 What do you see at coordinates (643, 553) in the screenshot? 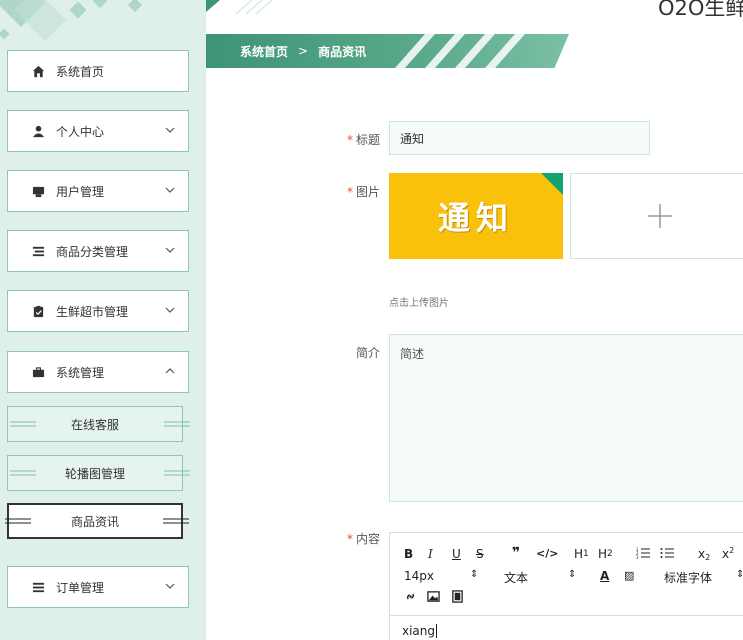
I see `ordered-list-icon: 123` at bounding box center [643, 553].